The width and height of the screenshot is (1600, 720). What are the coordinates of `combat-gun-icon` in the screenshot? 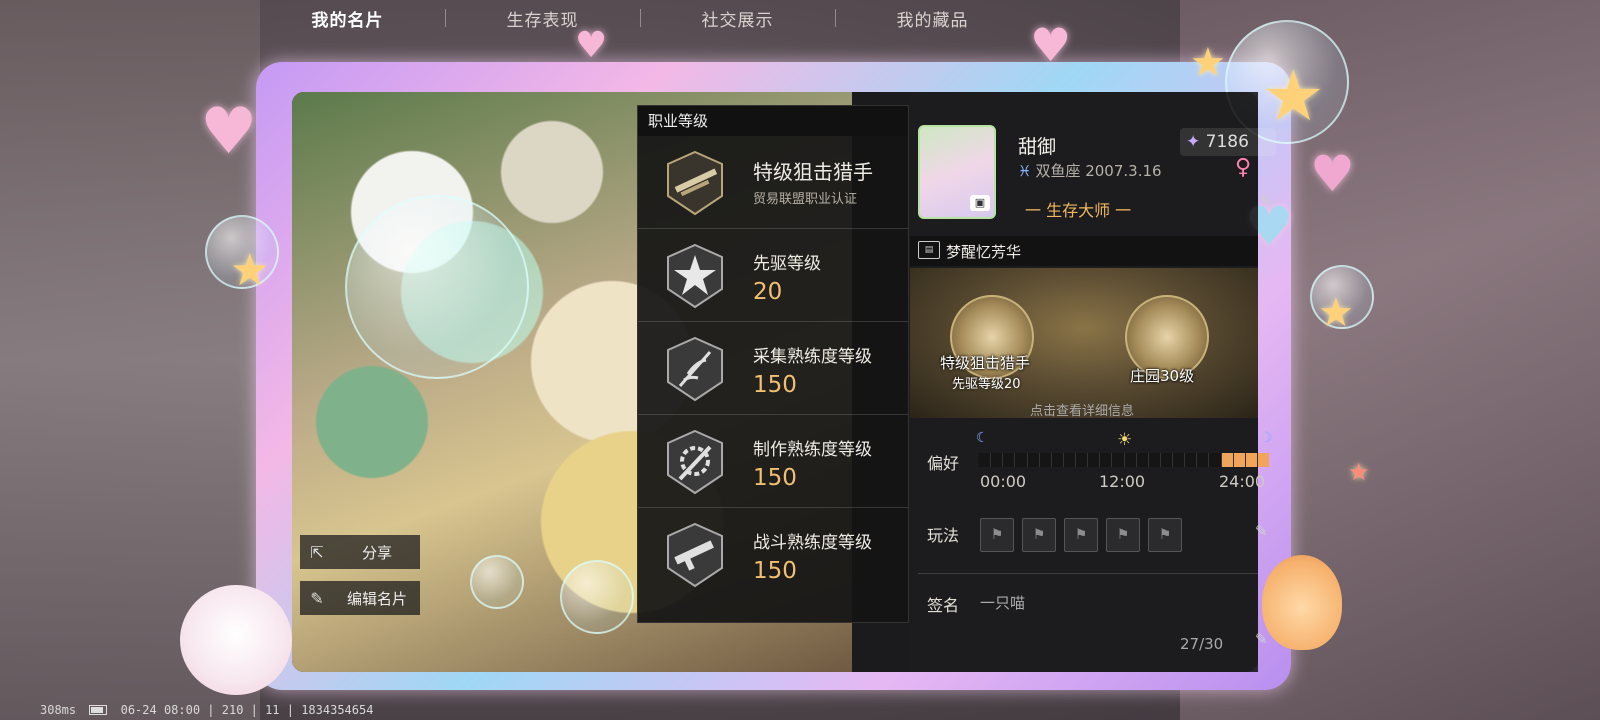 It's located at (695, 555).